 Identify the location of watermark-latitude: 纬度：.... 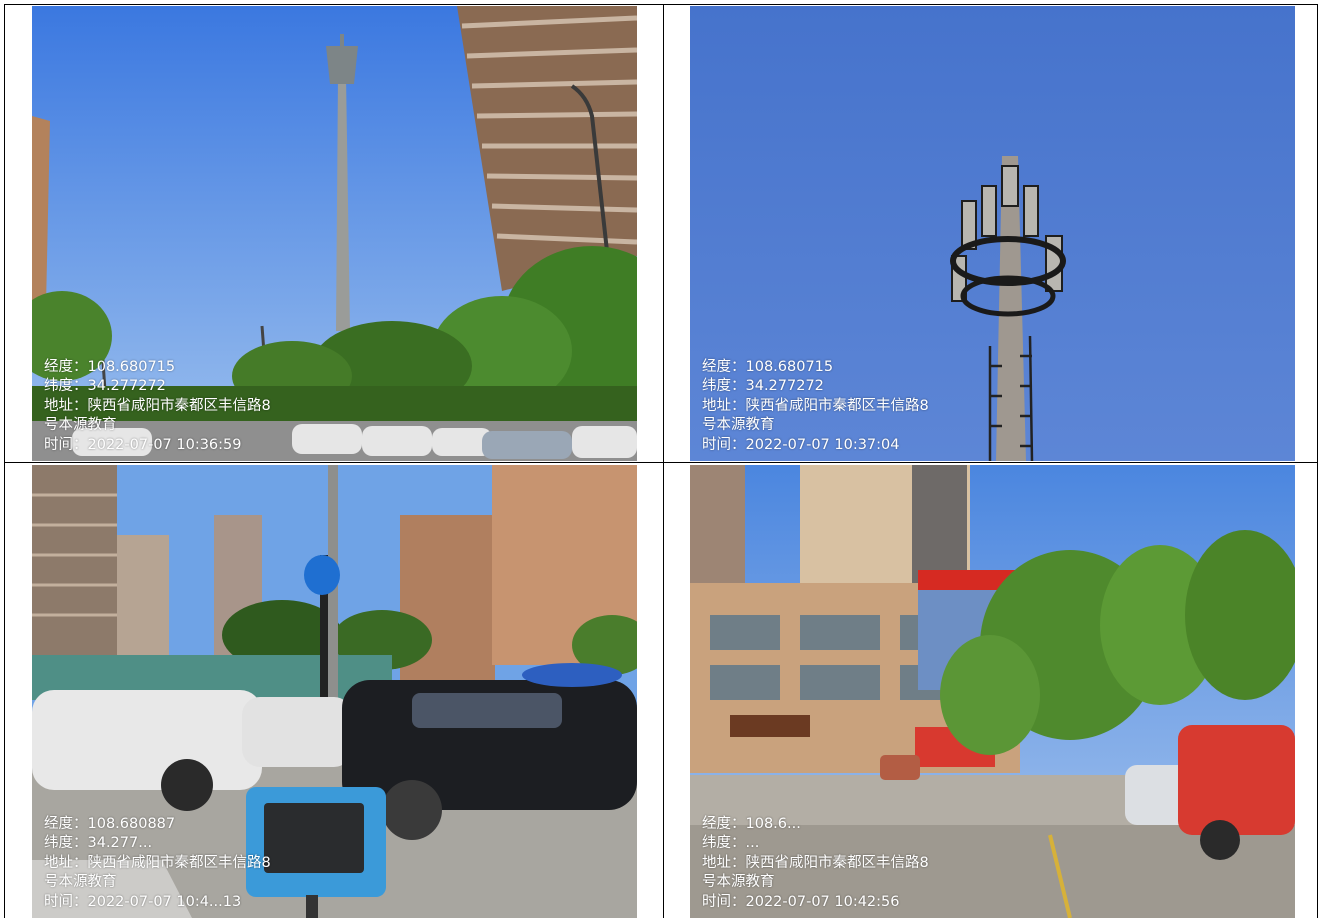
(731, 843).